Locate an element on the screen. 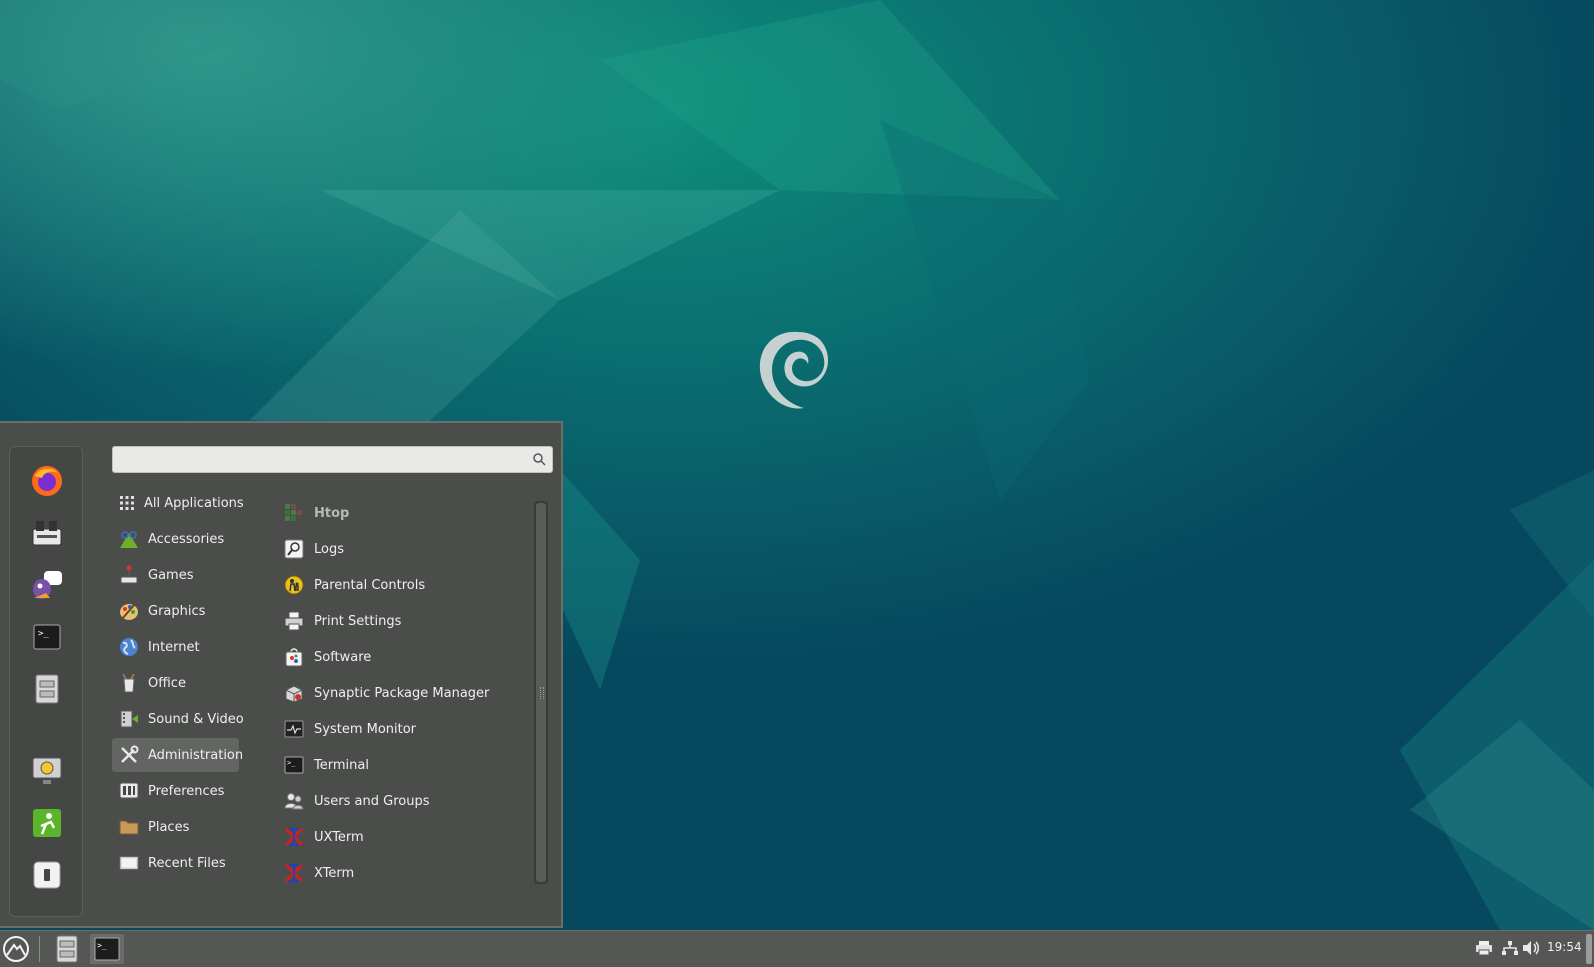 This screenshot has width=1594, height=967. app-xterm: XTerm is located at coordinates (402, 873).